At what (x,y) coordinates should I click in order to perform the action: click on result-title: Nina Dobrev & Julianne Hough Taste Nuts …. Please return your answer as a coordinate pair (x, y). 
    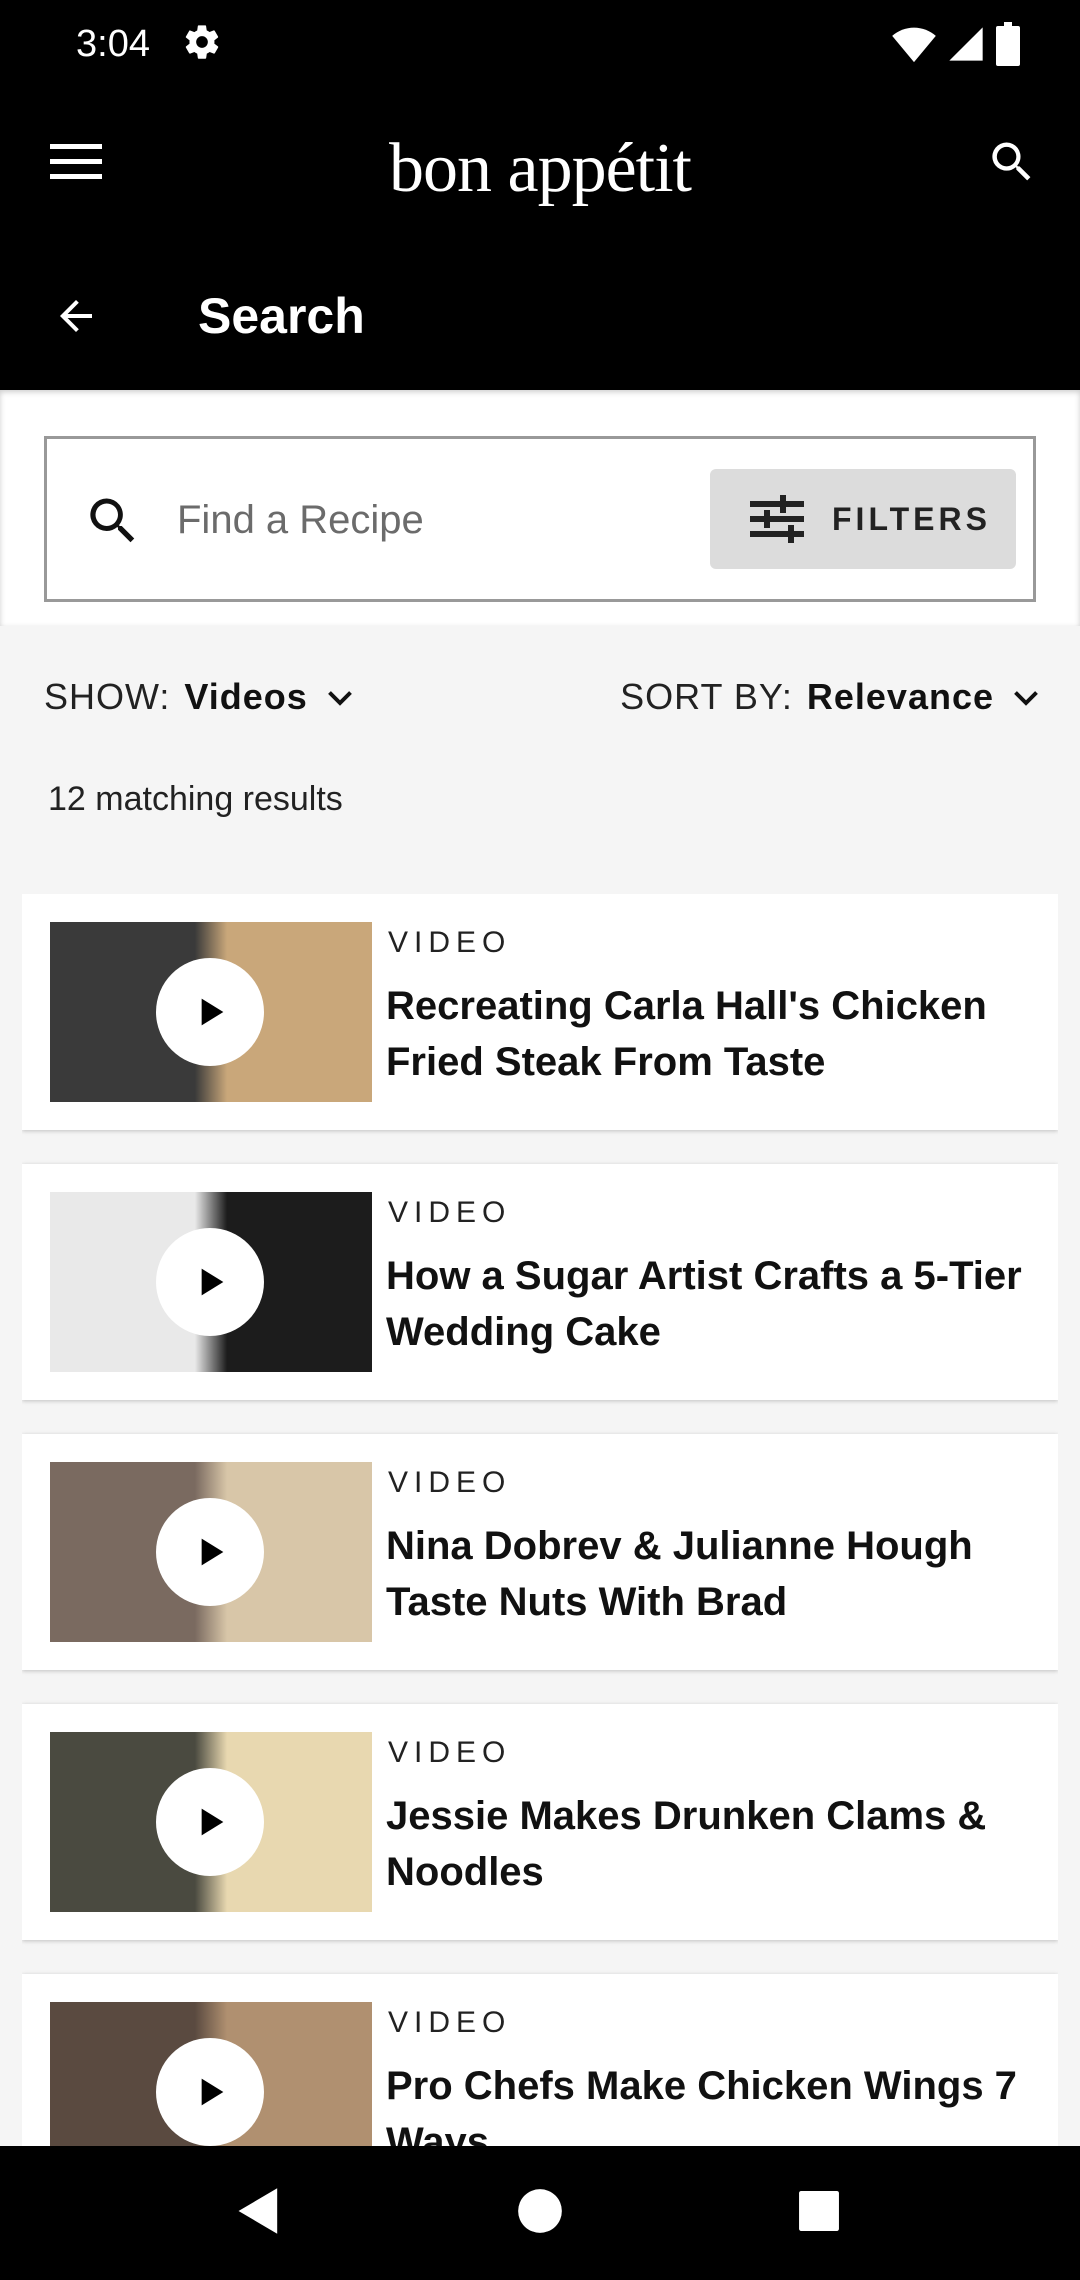
    Looking at the image, I should click on (706, 1574).